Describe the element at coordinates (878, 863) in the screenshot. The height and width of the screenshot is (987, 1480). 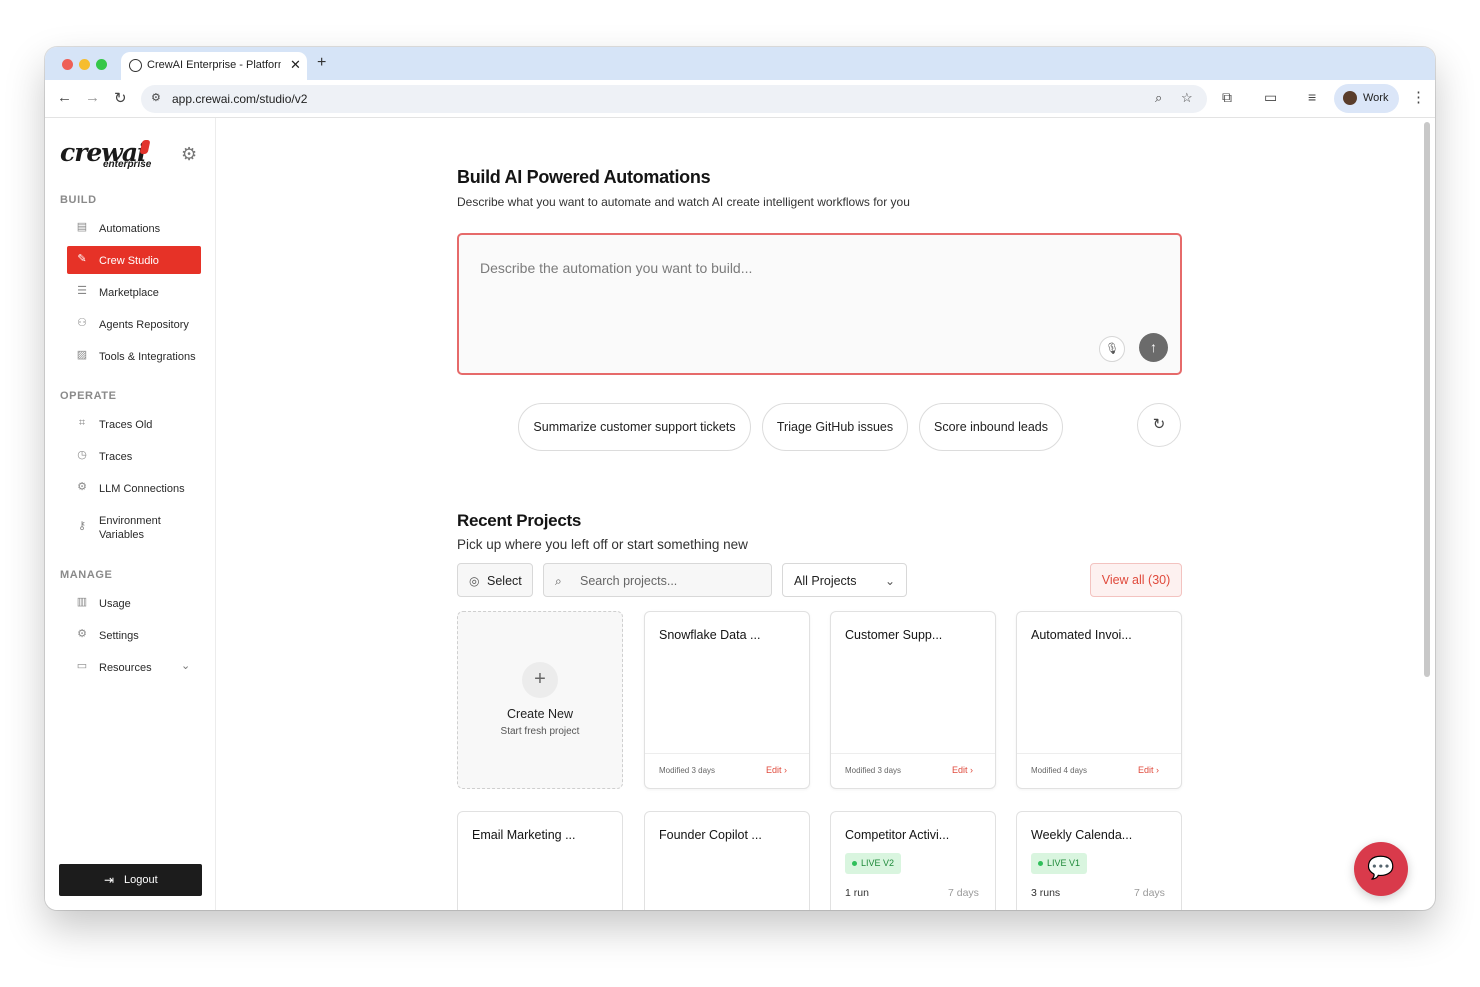
I see `badge-label: LIVE V2` at that location.